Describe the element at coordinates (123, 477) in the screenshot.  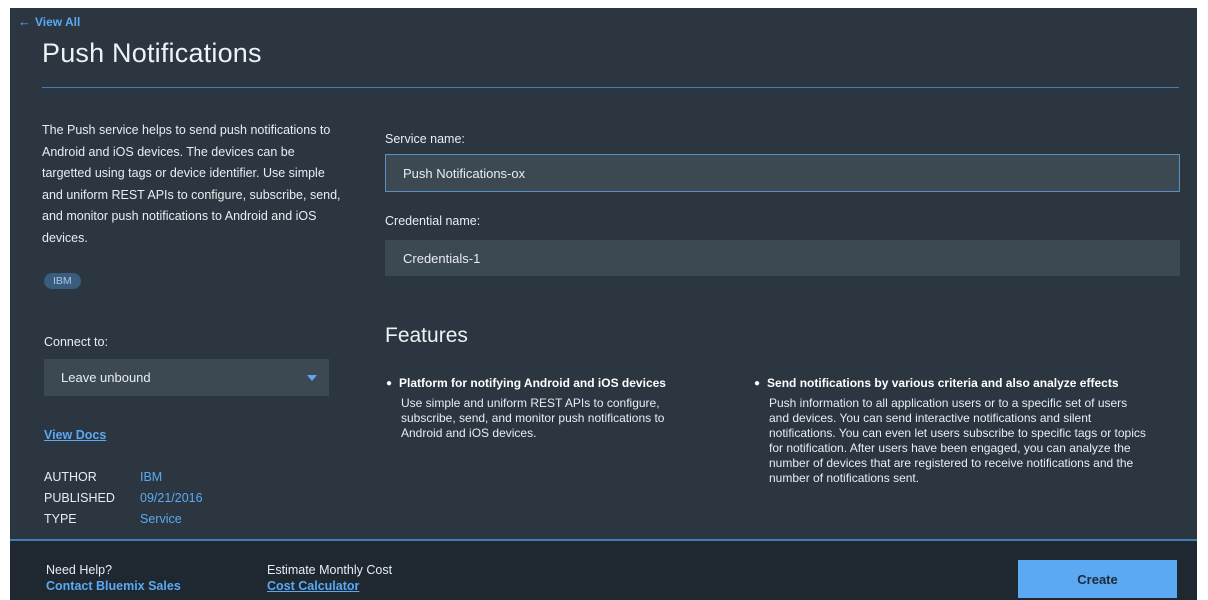
I see `meta-row-author: AUTHOR IBM` at that location.